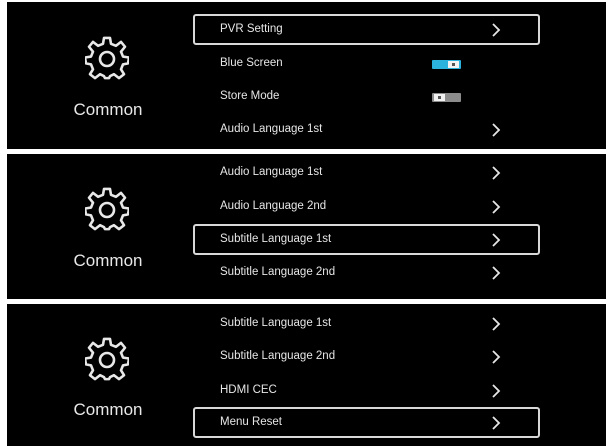 This screenshot has height=446, width=611. Describe the element at coordinates (248, 390) in the screenshot. I see `menu-item-label: HDMI CEC` at that location.